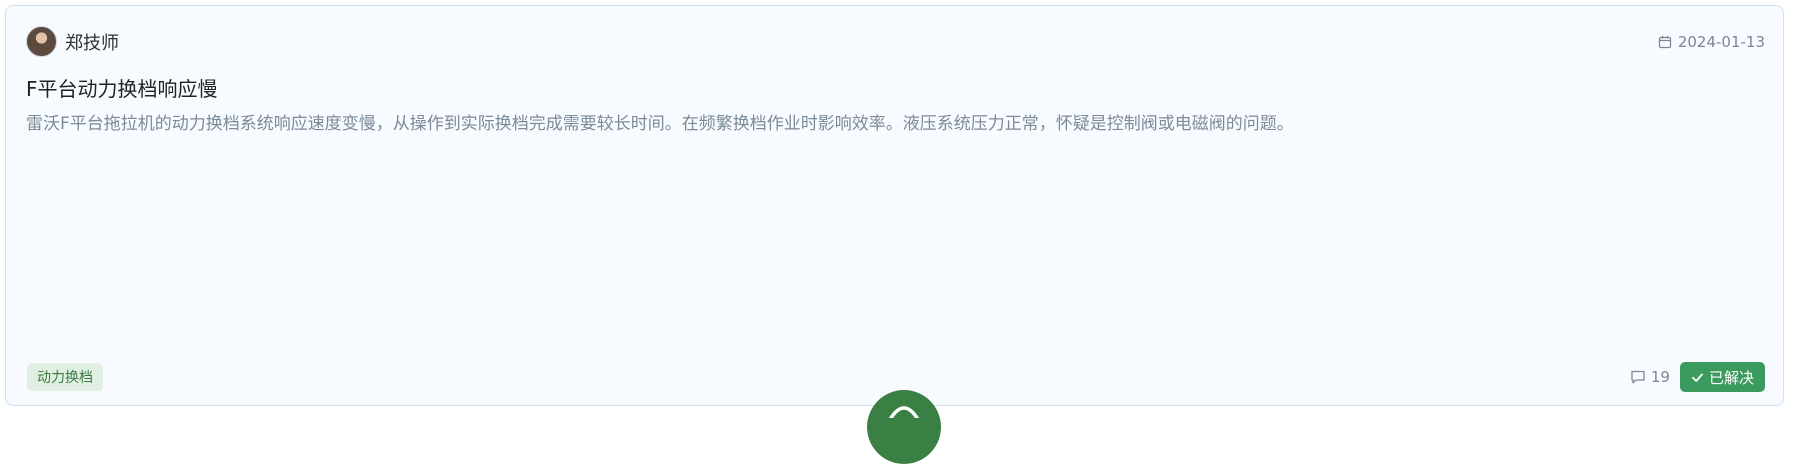  I want to click on check-icon, so click(1697, 377).